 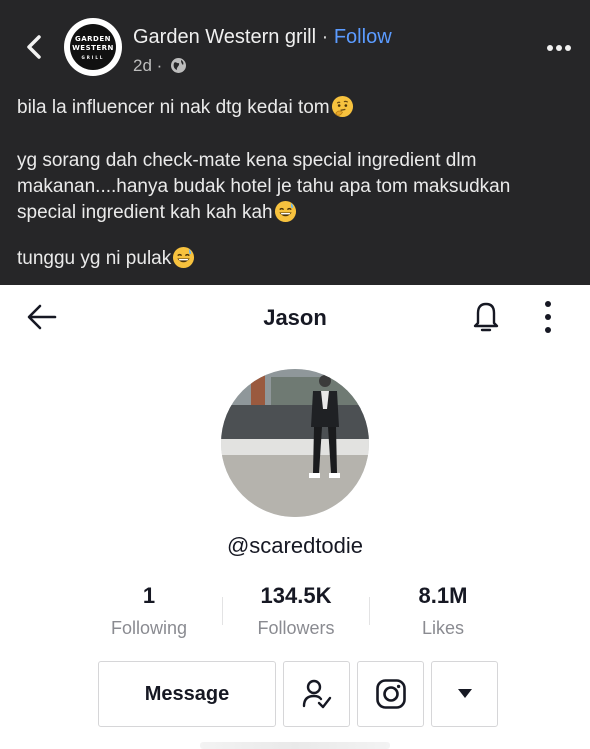 I want to click on logo-text-line2: WESTERN, so click(x=93, y=48).